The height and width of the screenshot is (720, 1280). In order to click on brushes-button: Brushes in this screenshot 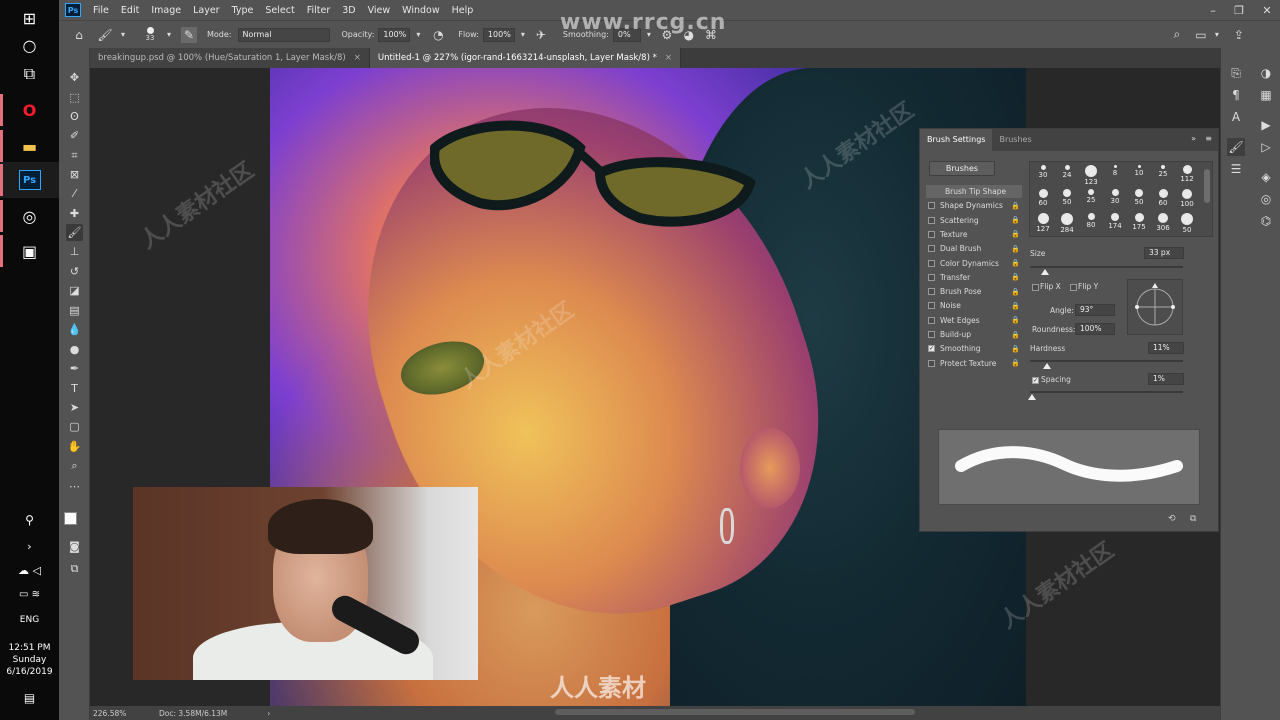, I will do `click(962, 168)`.